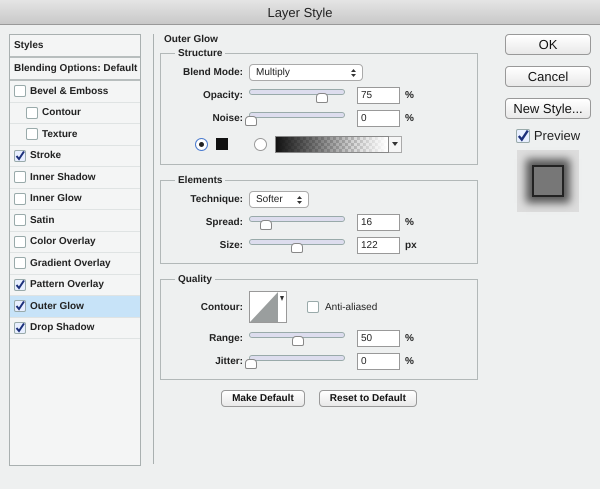 The width and height of the screenshot is (600, 489). I want to click on style-label: Texture, so click(60, 134).